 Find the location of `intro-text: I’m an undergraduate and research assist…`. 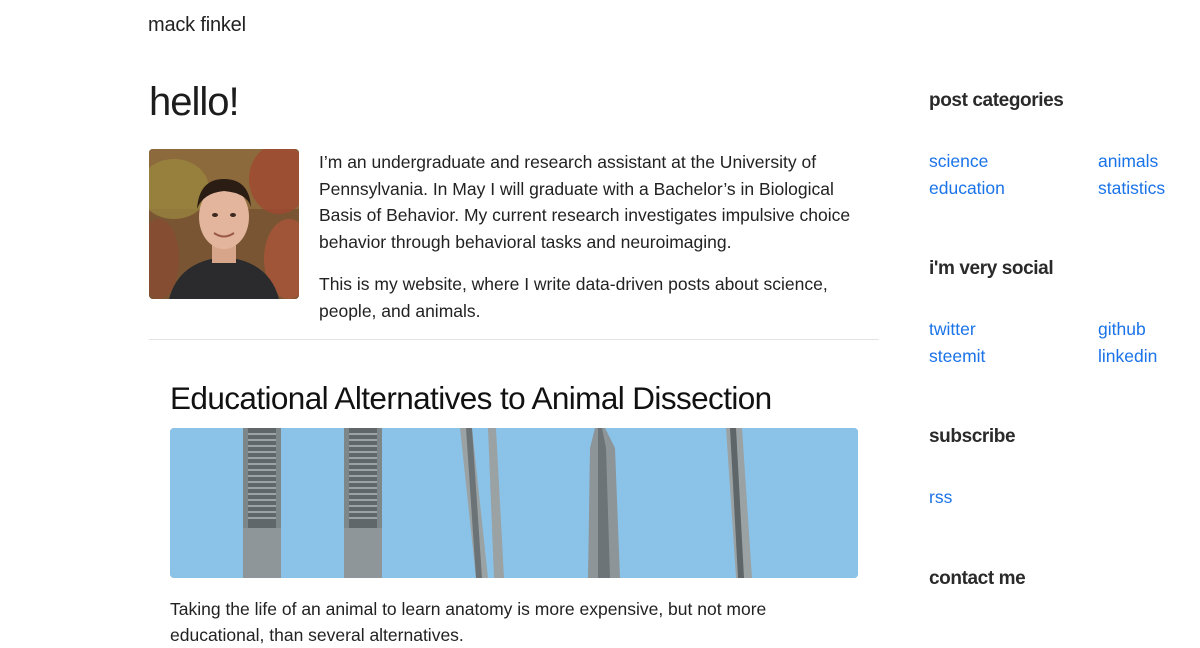

intro-text: I’m an undergraduate and research assist… is located at coordinates (599, 236).